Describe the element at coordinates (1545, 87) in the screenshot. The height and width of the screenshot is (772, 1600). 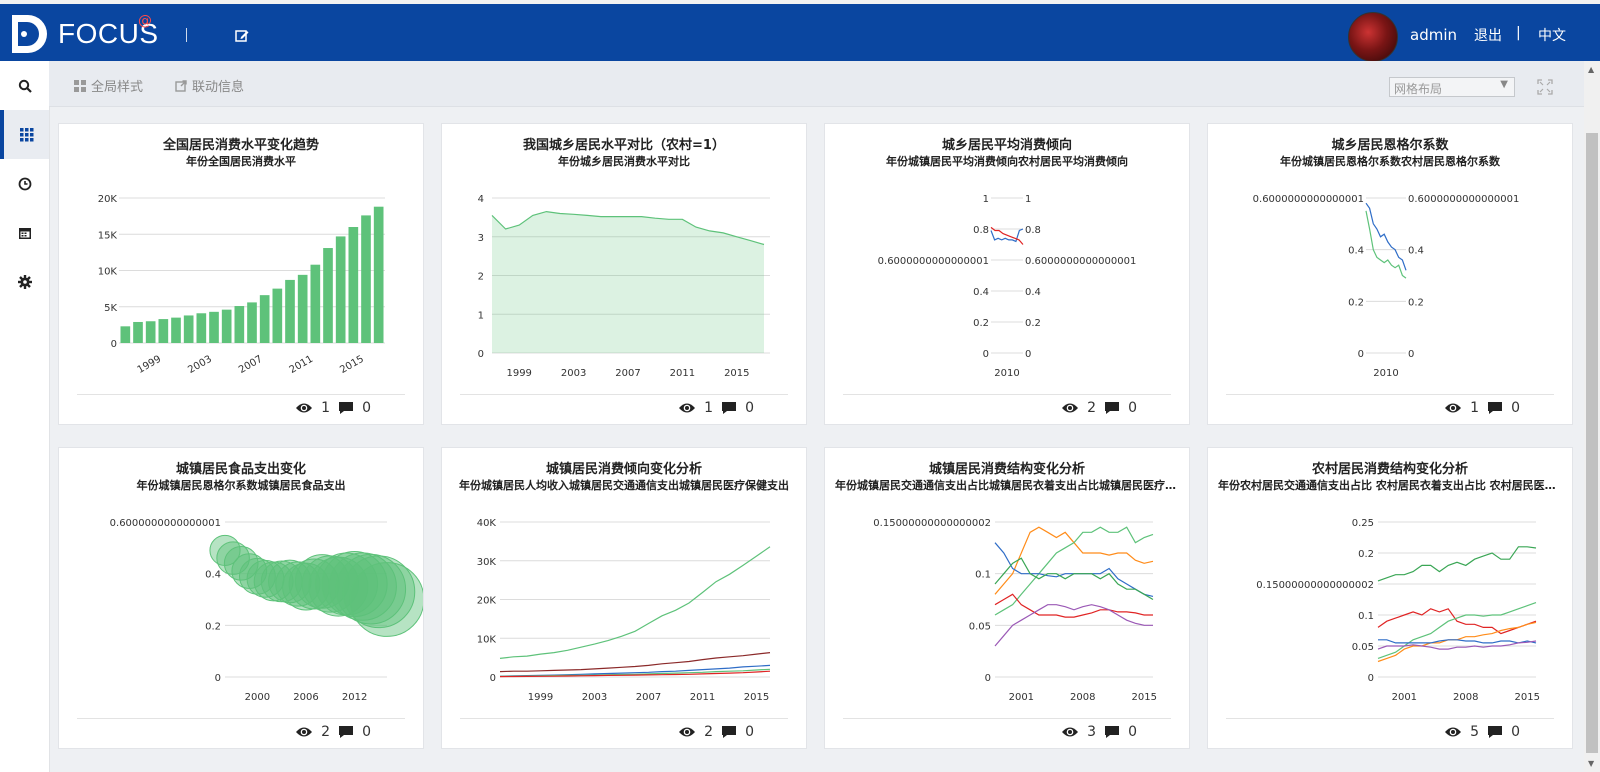
I see `fullscreen-icon` at that location.